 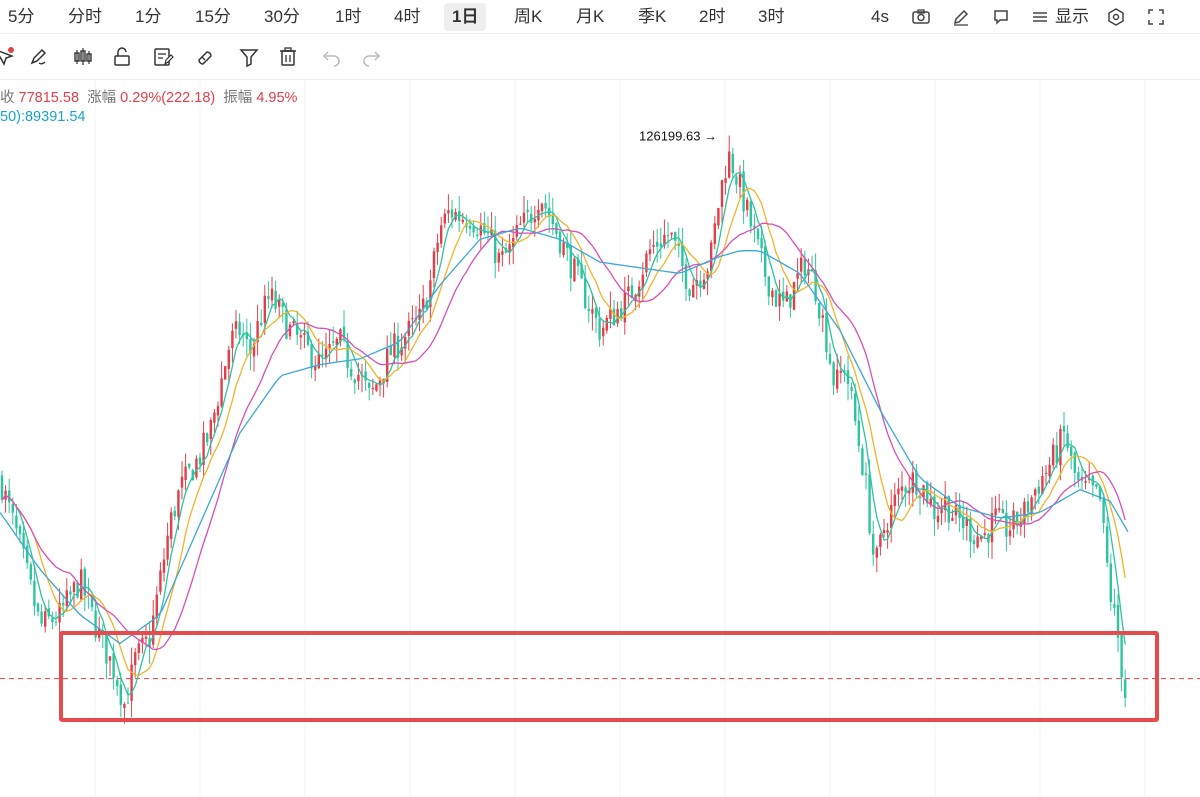 I want to click on tf-5m: 5分, so click(x=21, y=17).